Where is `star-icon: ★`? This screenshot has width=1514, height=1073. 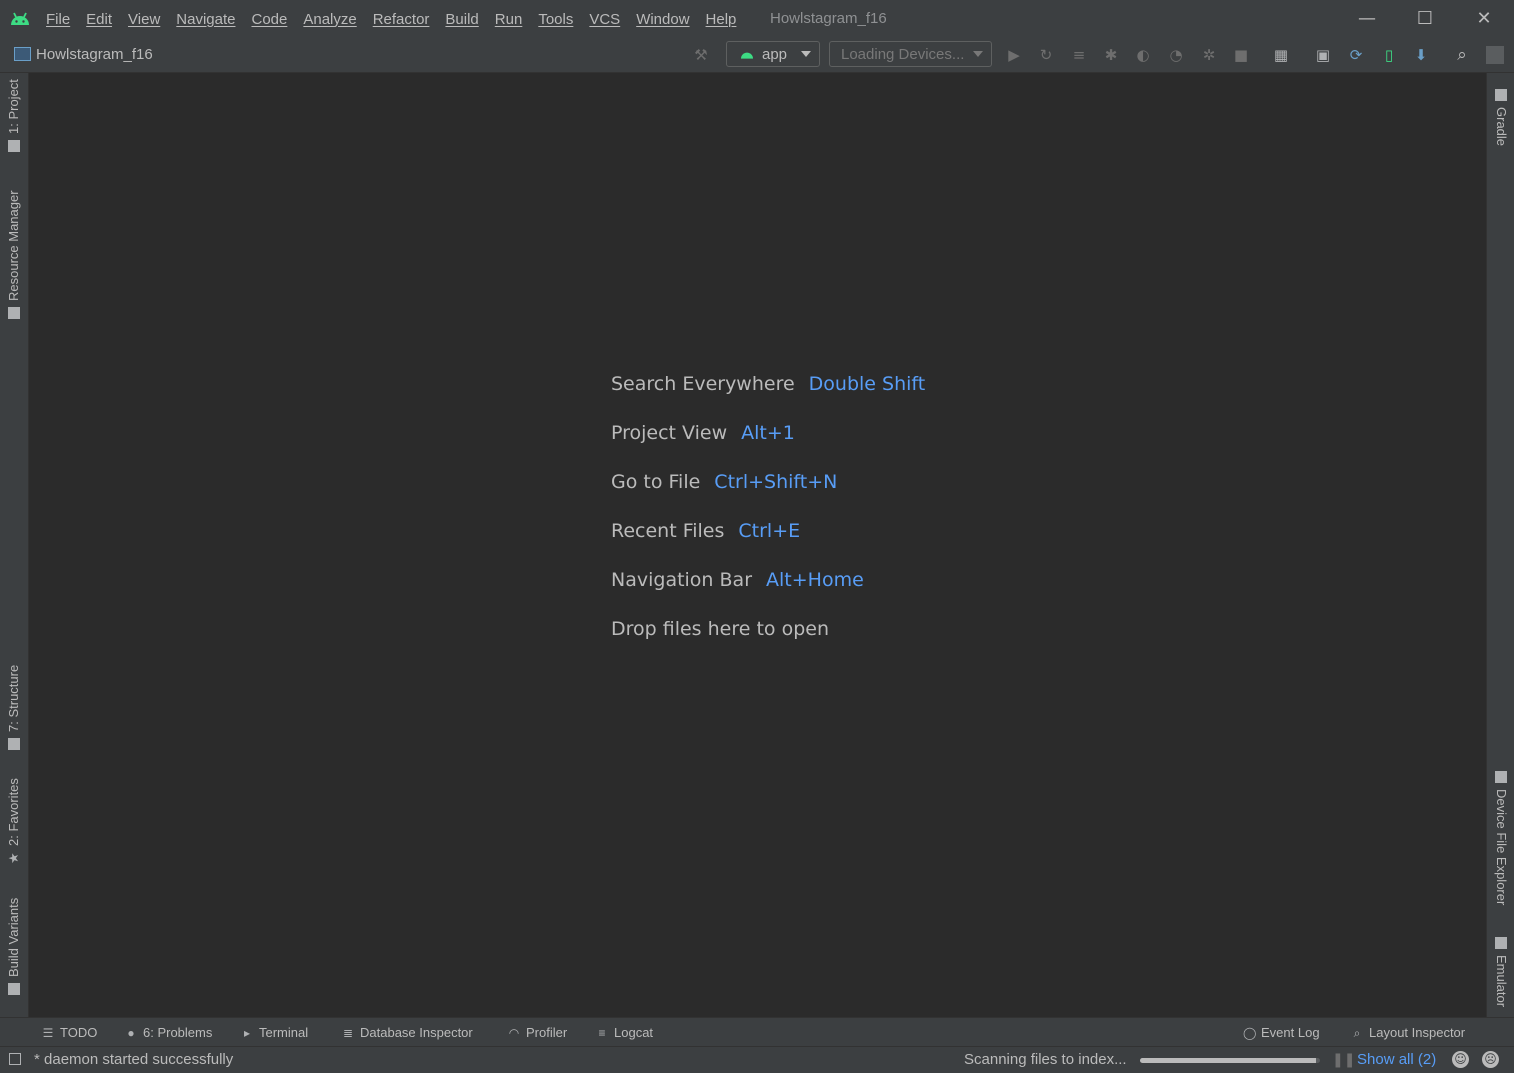
star-icon: ★ is located at coordinates (13, 858).